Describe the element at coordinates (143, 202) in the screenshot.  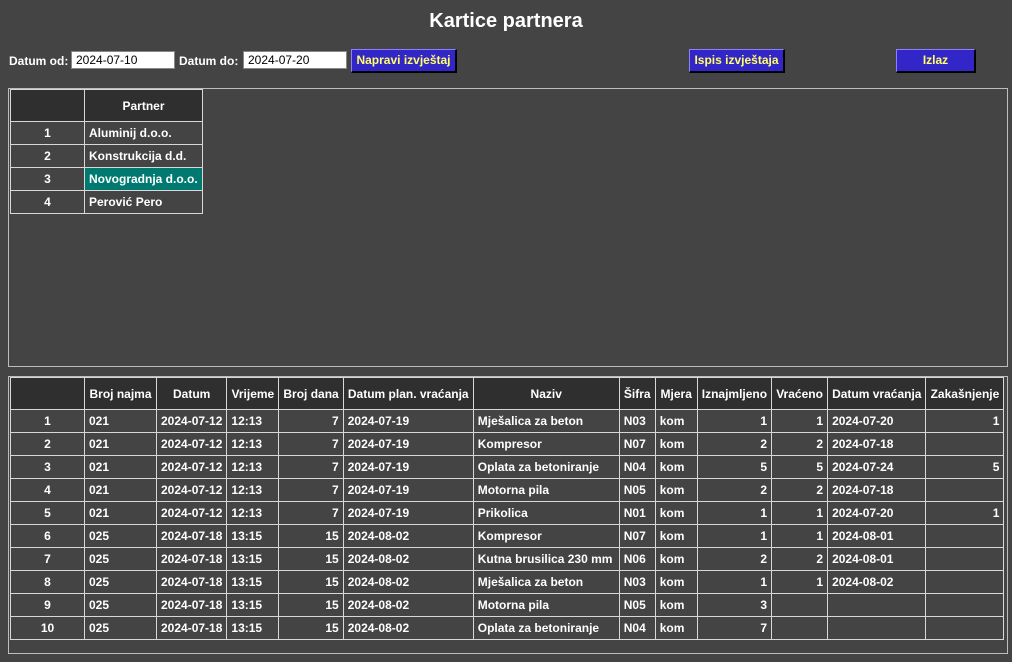
I see `partner-name: Perović Pero` at that location.